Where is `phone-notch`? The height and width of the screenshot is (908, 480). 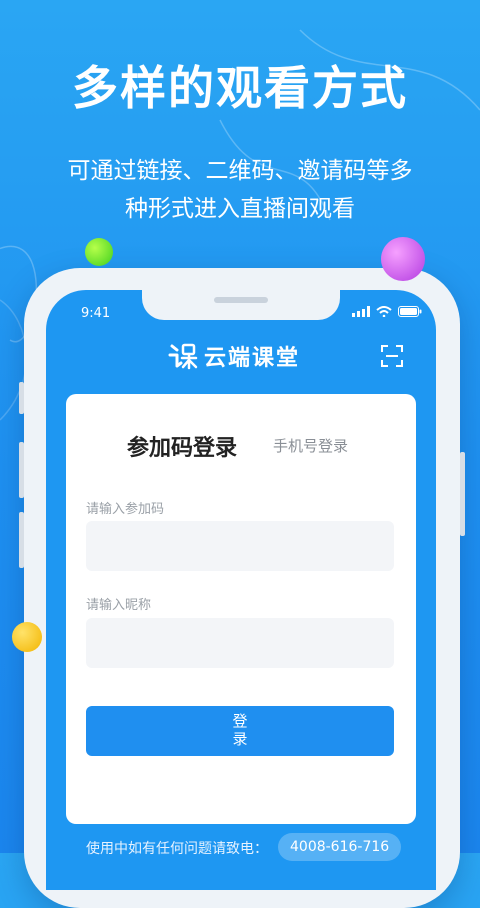
phone-notch is located at coordinates (241, 305).